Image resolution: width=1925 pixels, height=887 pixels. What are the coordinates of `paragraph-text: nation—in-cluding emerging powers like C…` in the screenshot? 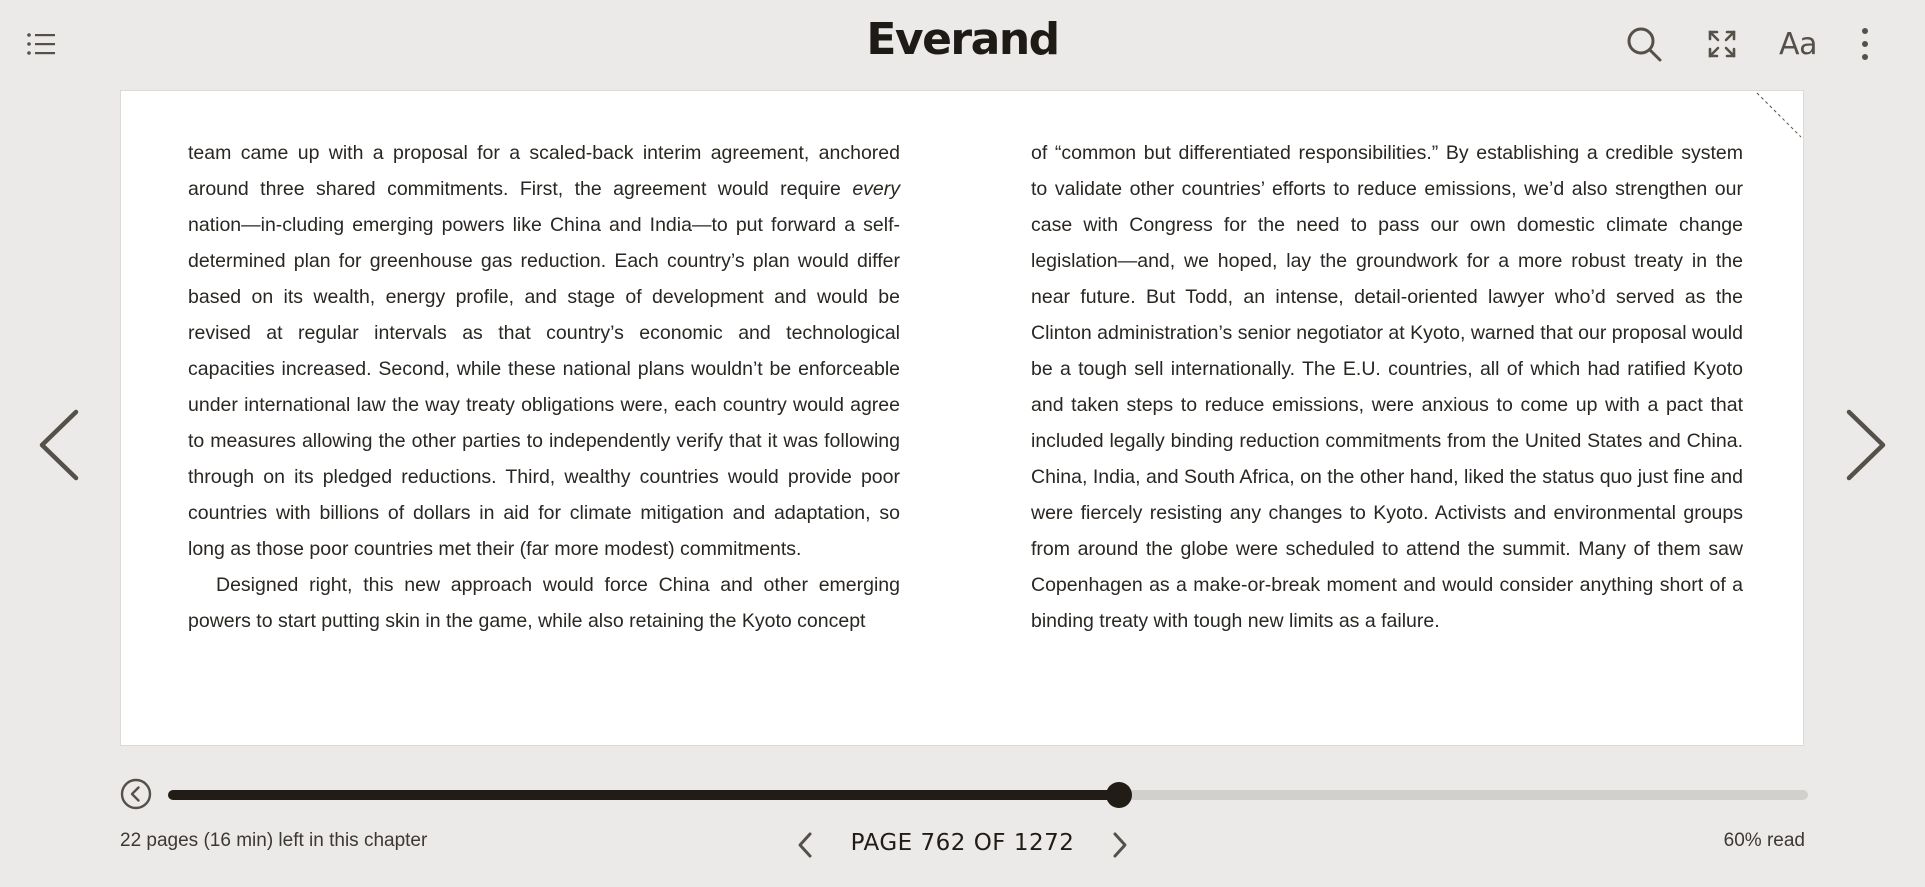 It's located at (544, 387).